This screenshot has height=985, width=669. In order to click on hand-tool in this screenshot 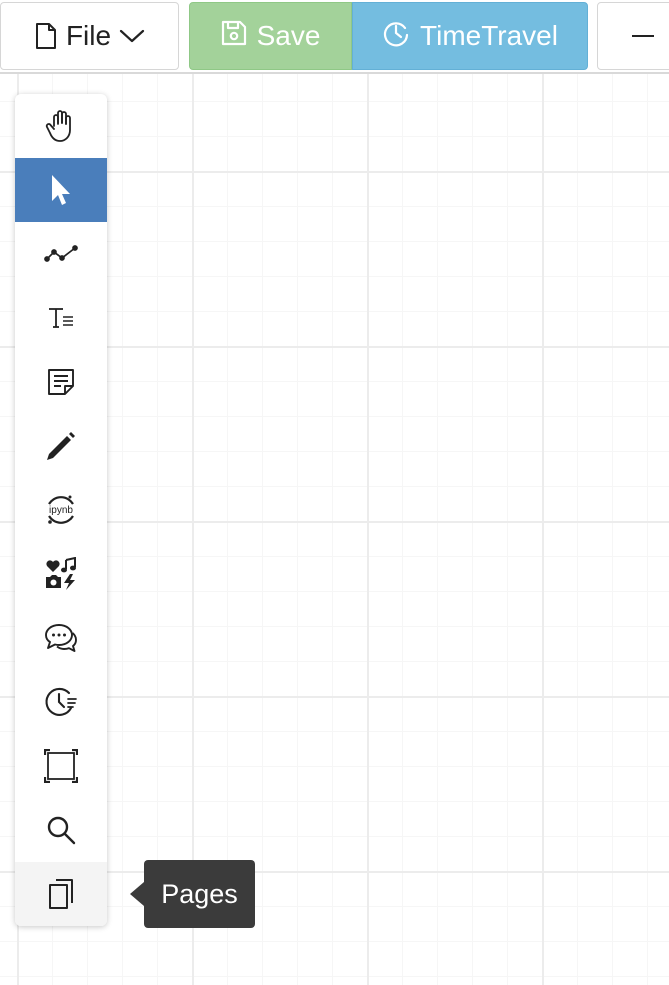, I will do `click(61, 126)`.